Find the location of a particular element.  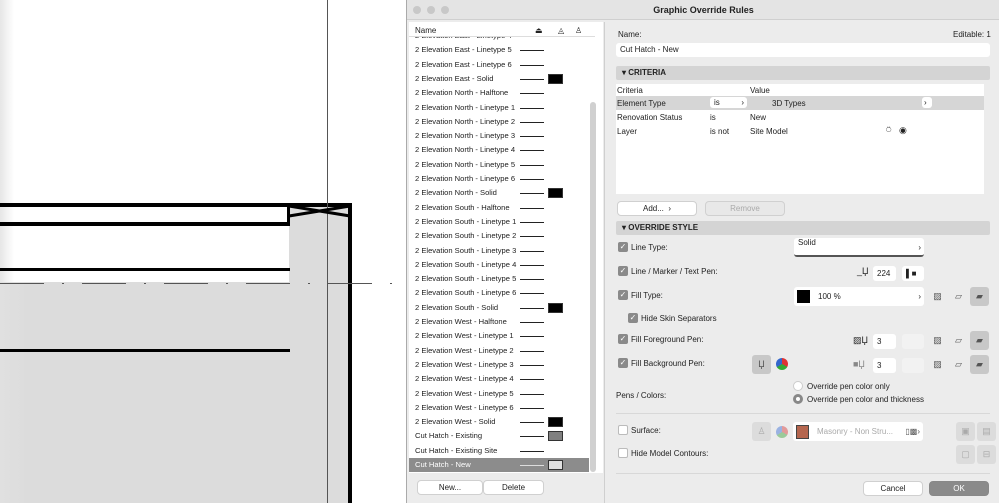

divider is located at coordinates (803, 413).